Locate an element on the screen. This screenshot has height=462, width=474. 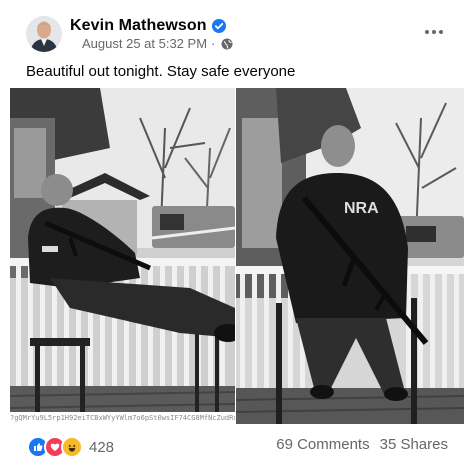
haha-icon is located at coordinates (72, 447).